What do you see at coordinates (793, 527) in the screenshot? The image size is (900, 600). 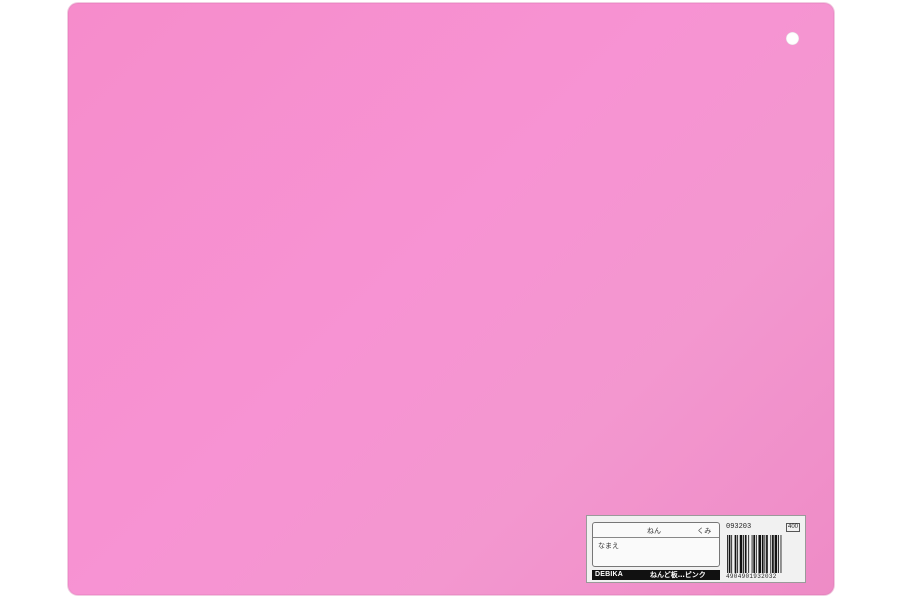 I see `price-tag: 400` at bounding box center [793, 527].